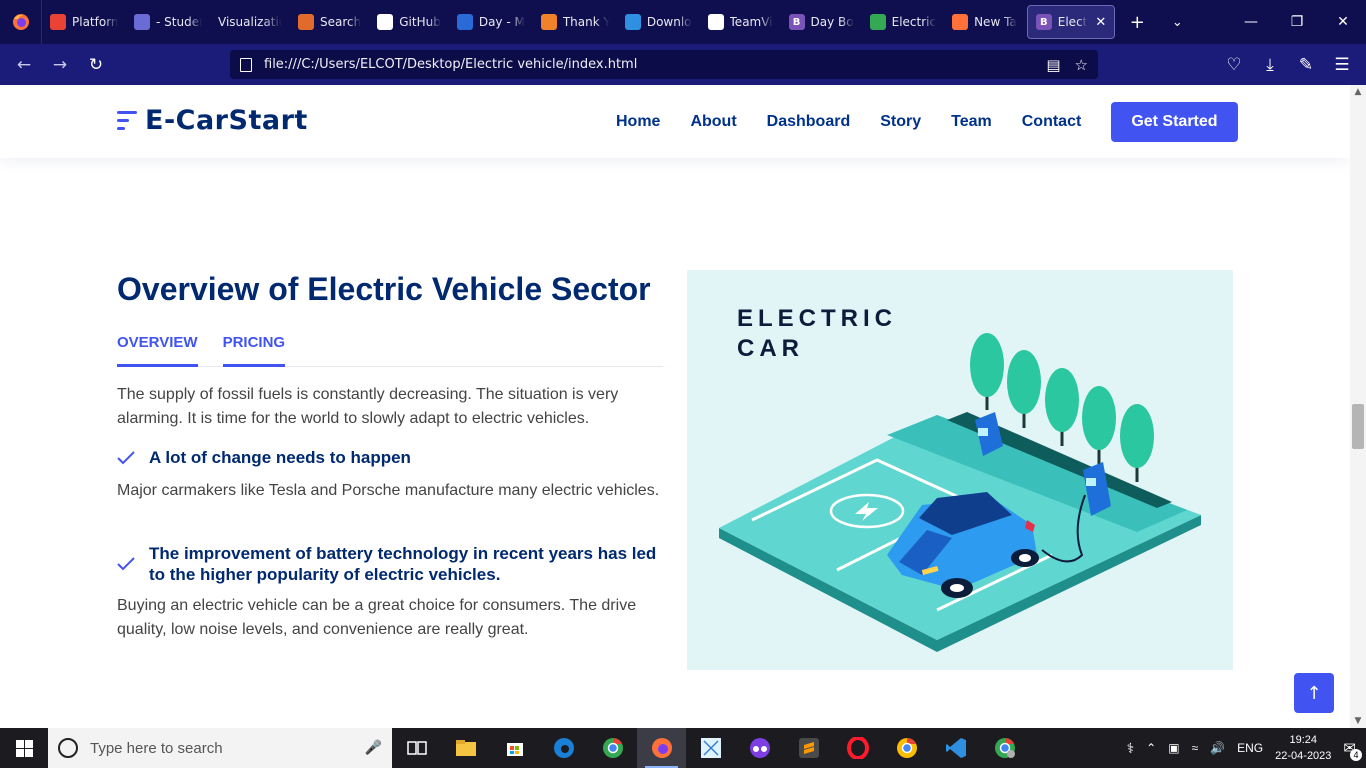  What do you see at coordinates (1342, 64) in the screenshot?
I see `app-menu-icon: ☰` at bounding box center [1342, 64].